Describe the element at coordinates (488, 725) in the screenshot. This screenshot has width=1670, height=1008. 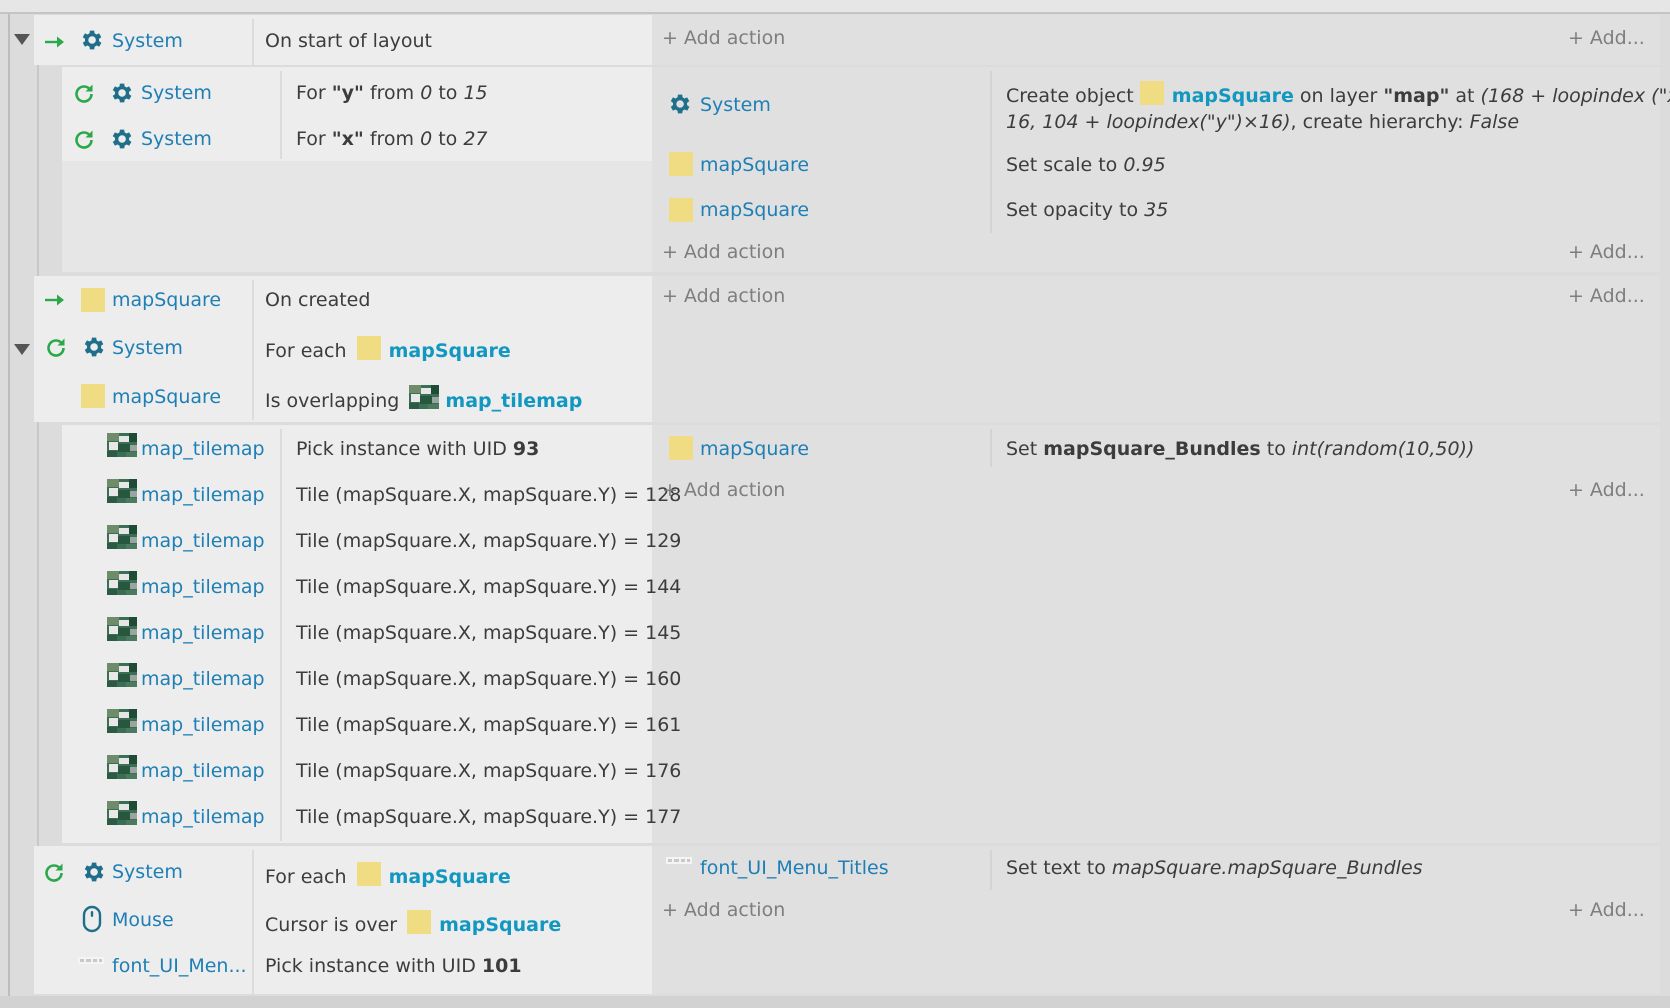
I see `condition-text: Tile (mapSquare.X, mapSquare.Y) = 161` at that location.